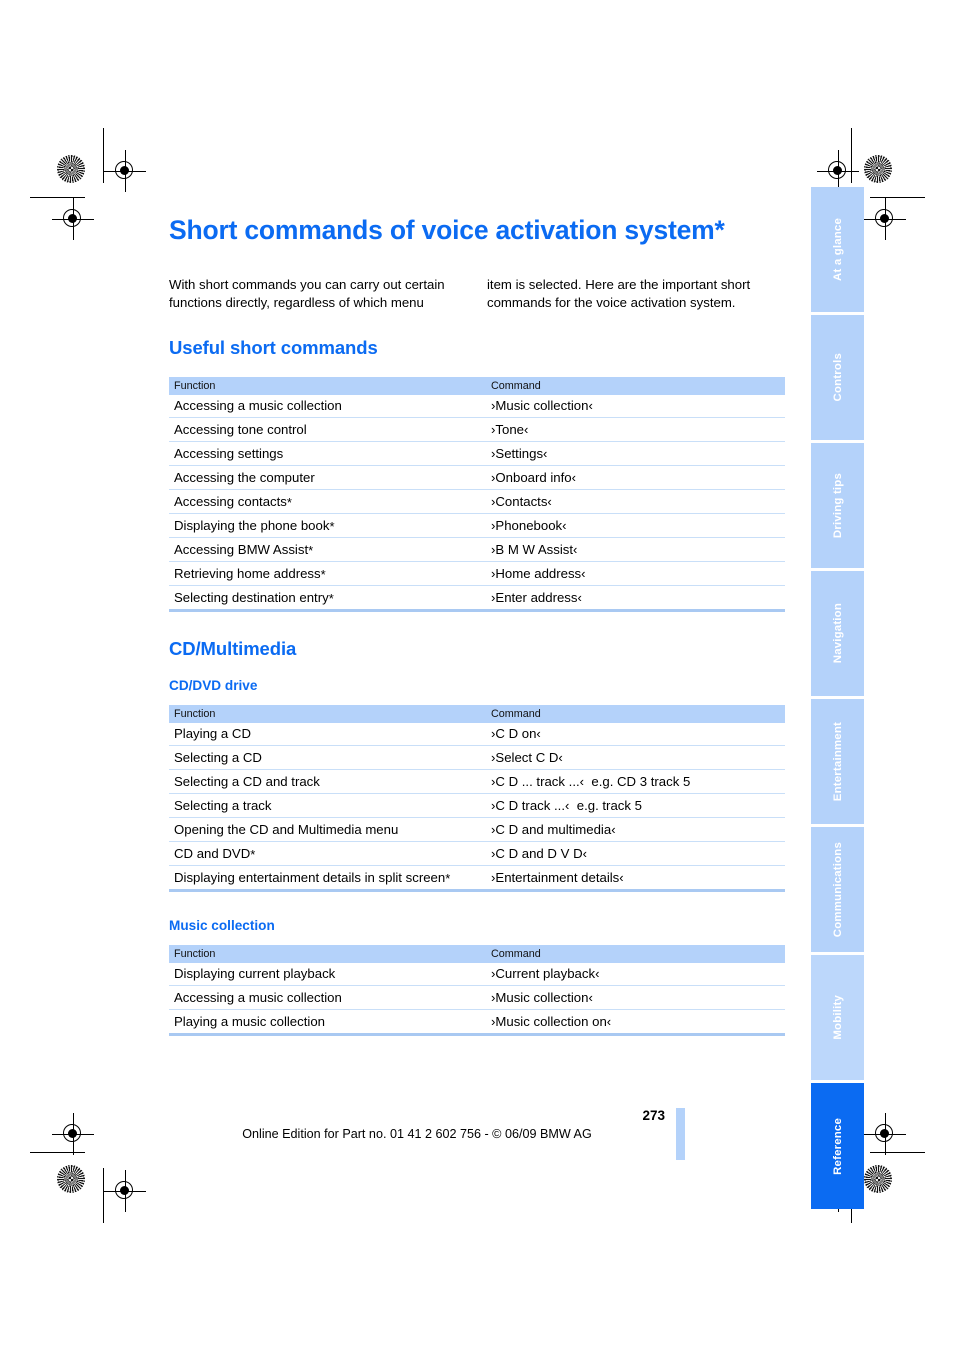 The width and height of the screenshot is (954, 1350). I want to click on chapter-tab-communications: Communications, so click(837, 889).